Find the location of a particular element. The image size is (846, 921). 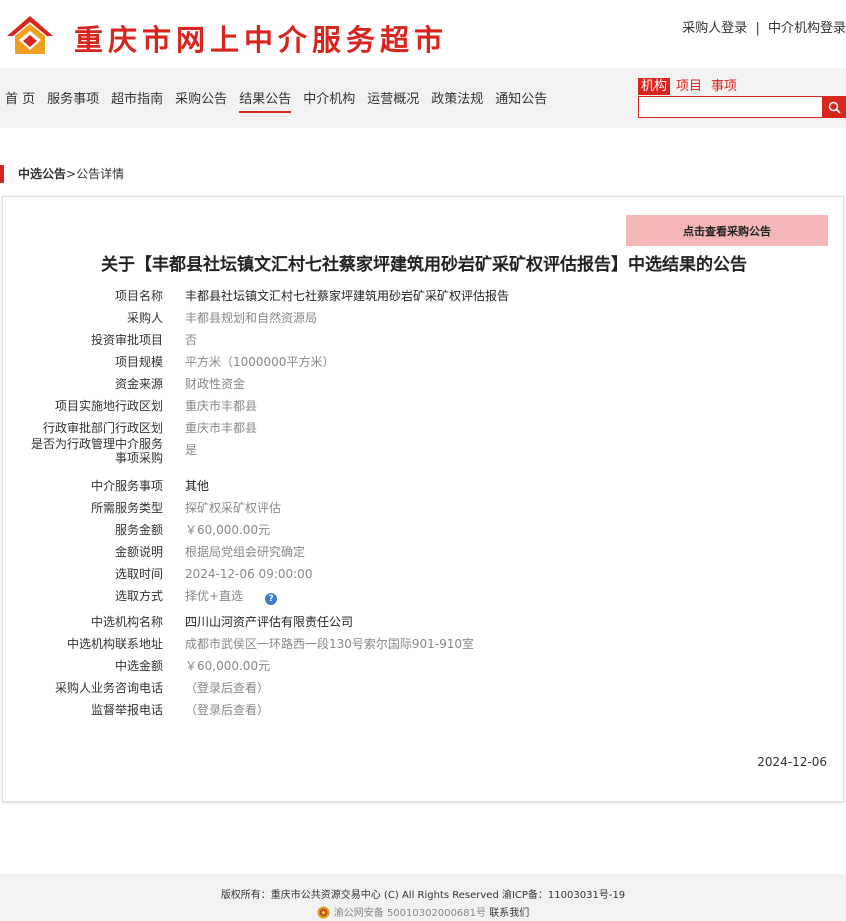

detail-label: 项目规模 is located at coordinates (138, 362).